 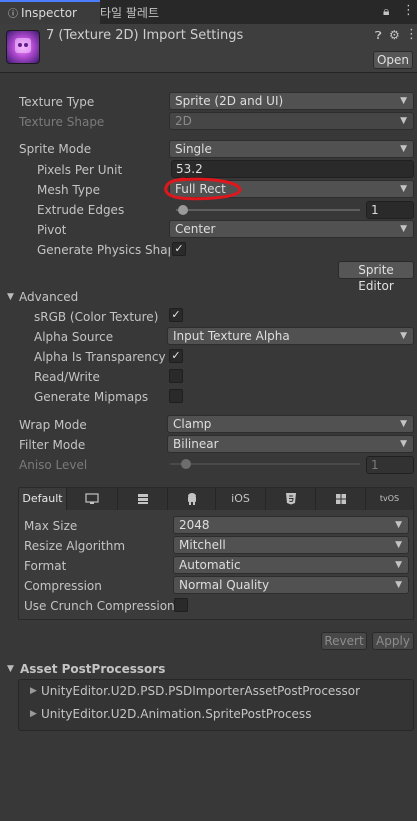 I want to click on advanced-foldout-title: Advanced, so click(x=48, y=297).